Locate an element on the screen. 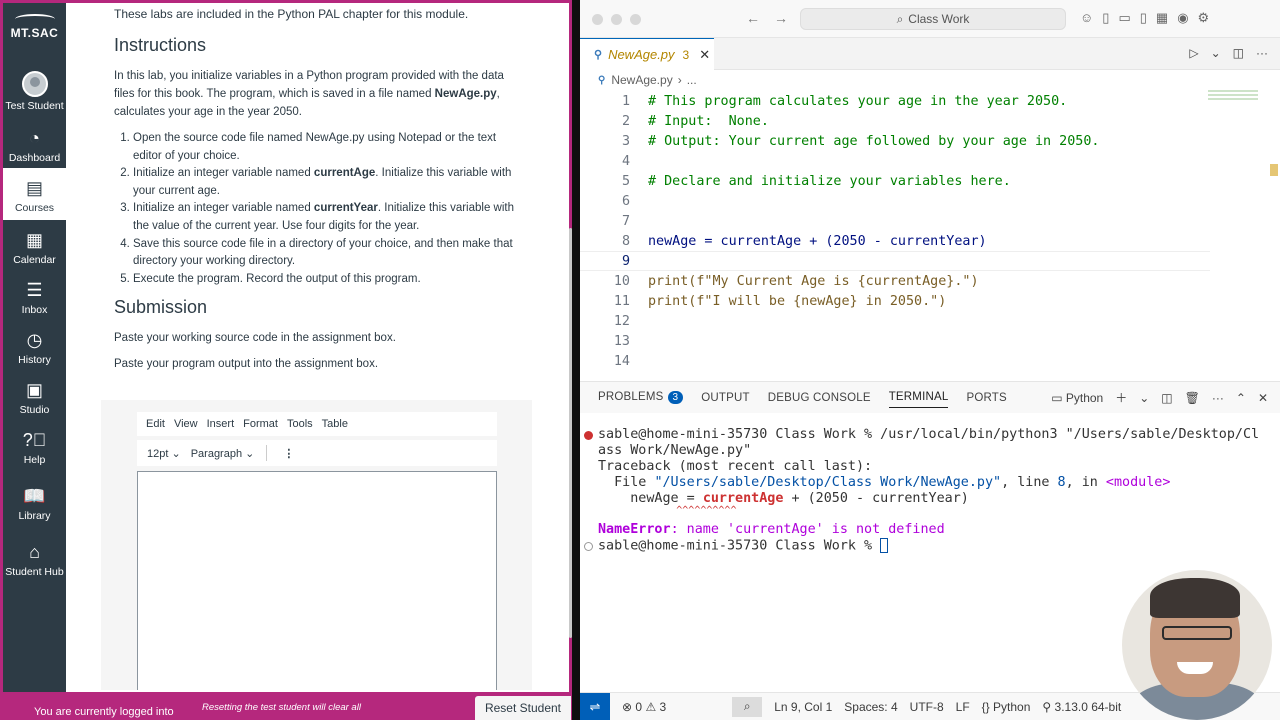 The width and height of the screenshot is (1280, 720). toolbar-divider is located at coordinates (267, 453).